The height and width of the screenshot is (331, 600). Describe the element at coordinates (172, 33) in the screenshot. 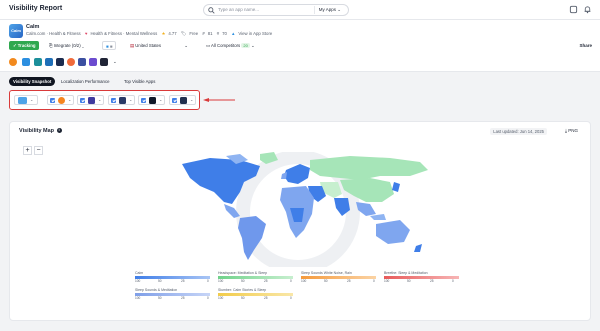

I see `app-rating: 4.77` at that location.